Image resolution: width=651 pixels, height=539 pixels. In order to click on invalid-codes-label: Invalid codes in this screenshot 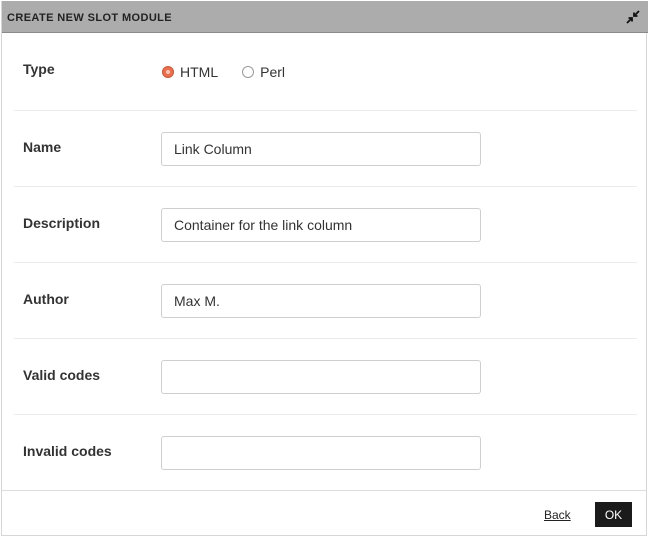, I will do `click(67, 451)`.